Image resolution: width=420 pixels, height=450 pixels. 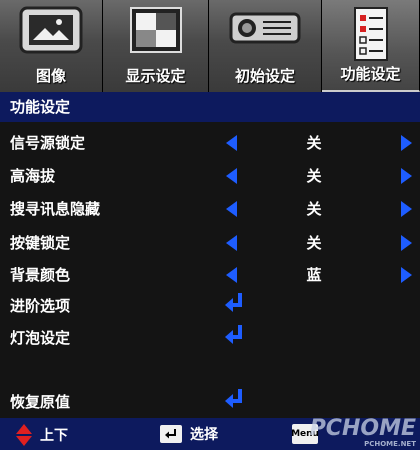 I want to click on tab-picture: 图像, so click(x=51, y=46).